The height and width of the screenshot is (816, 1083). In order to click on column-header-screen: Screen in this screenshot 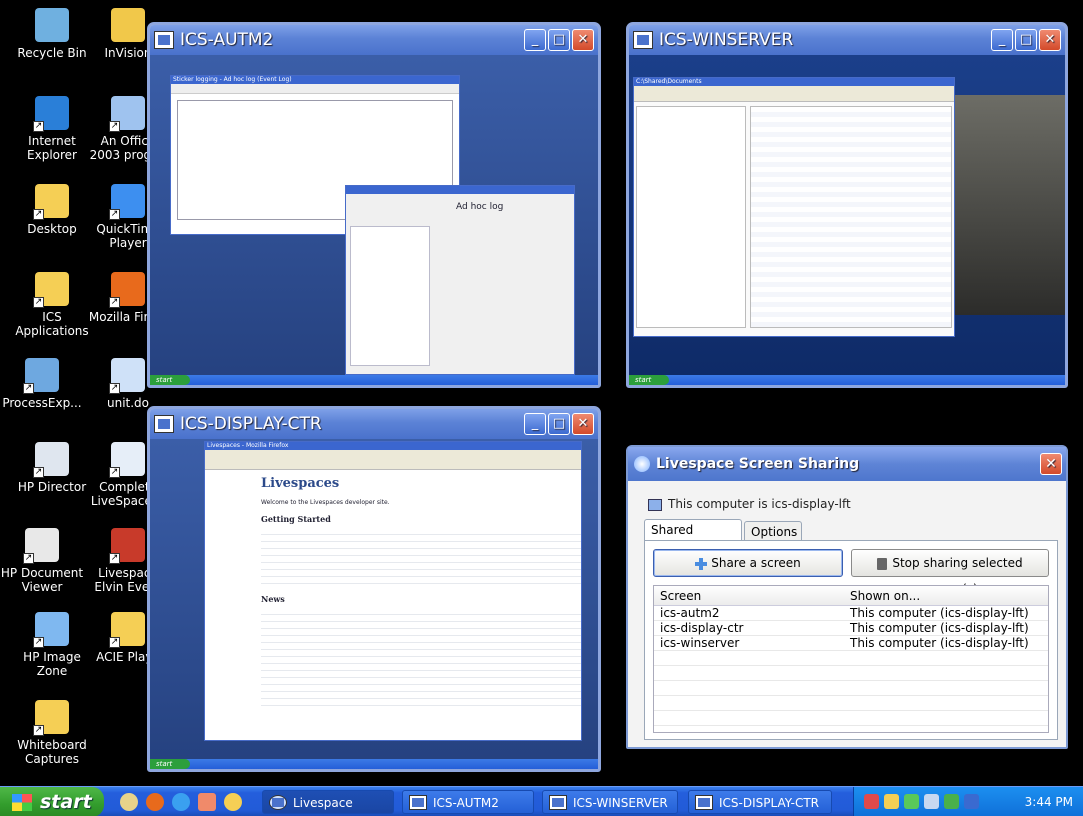, I will do `click(677, 596)`.